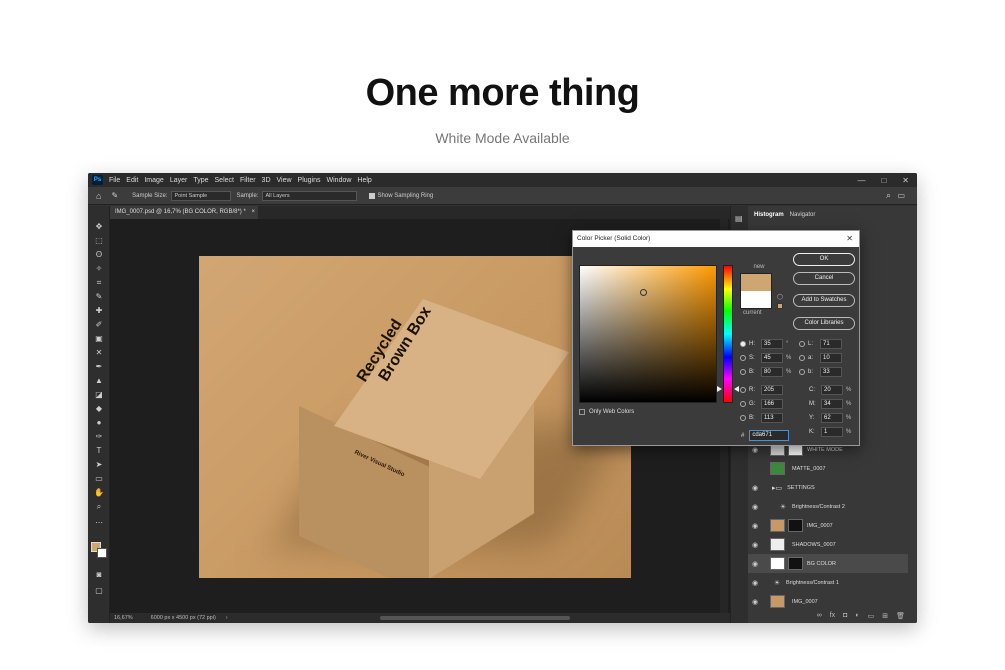 The image size is (1005, 670). What do you see at coordinates (99, 492) in the screenshot?
I see `hand-tool-icon: ✋` at bounding box center [99, 492].